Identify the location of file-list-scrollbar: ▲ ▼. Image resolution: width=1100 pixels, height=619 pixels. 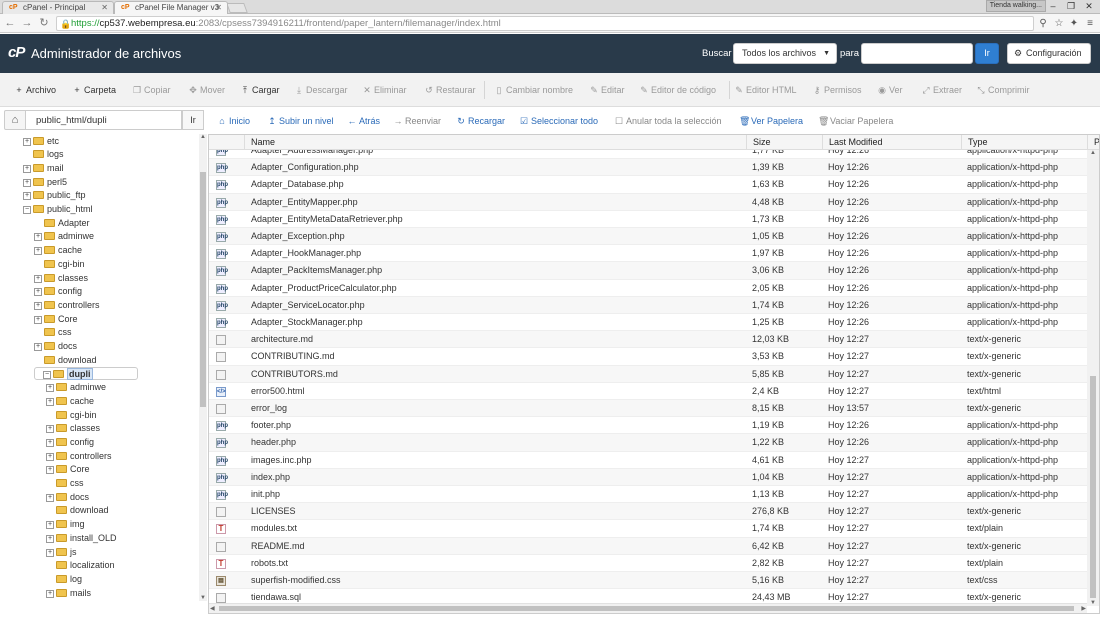
(1093, 378).